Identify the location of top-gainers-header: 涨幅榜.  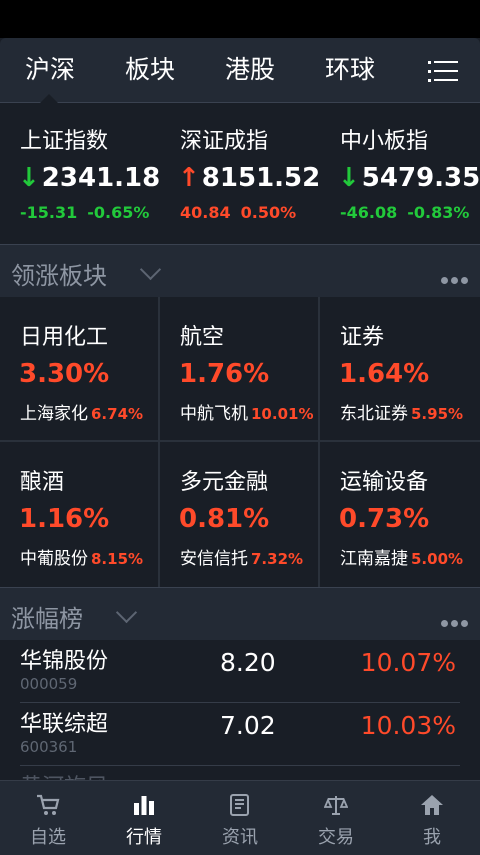
(240, 613).